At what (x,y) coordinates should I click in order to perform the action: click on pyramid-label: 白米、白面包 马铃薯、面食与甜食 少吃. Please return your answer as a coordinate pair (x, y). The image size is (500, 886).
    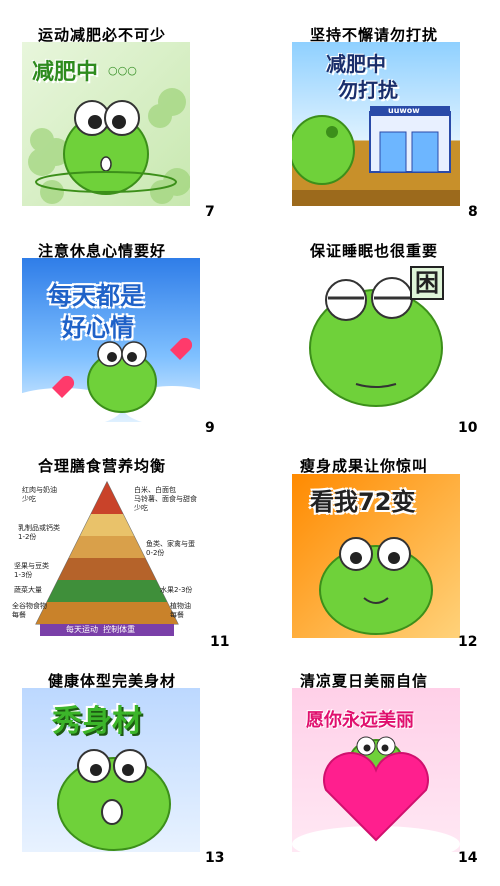
    Looking at the image, I should click on (165, 499).